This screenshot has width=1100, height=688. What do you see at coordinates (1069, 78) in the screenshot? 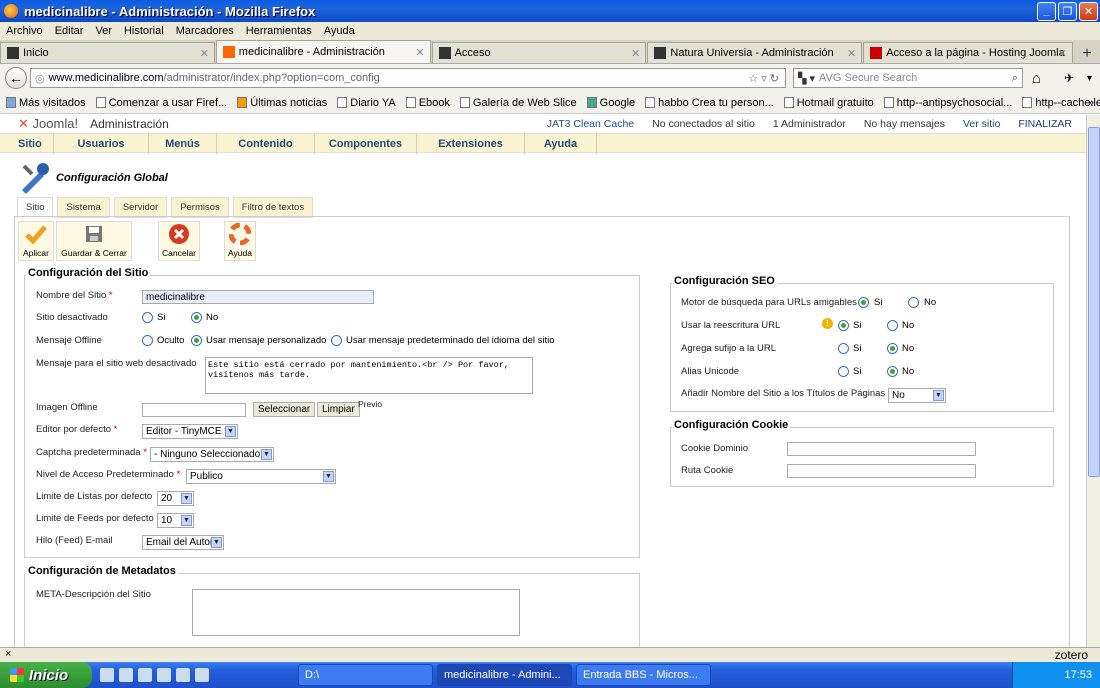
I see `addon-icon: ✈` at bounding box center [1069, 78].